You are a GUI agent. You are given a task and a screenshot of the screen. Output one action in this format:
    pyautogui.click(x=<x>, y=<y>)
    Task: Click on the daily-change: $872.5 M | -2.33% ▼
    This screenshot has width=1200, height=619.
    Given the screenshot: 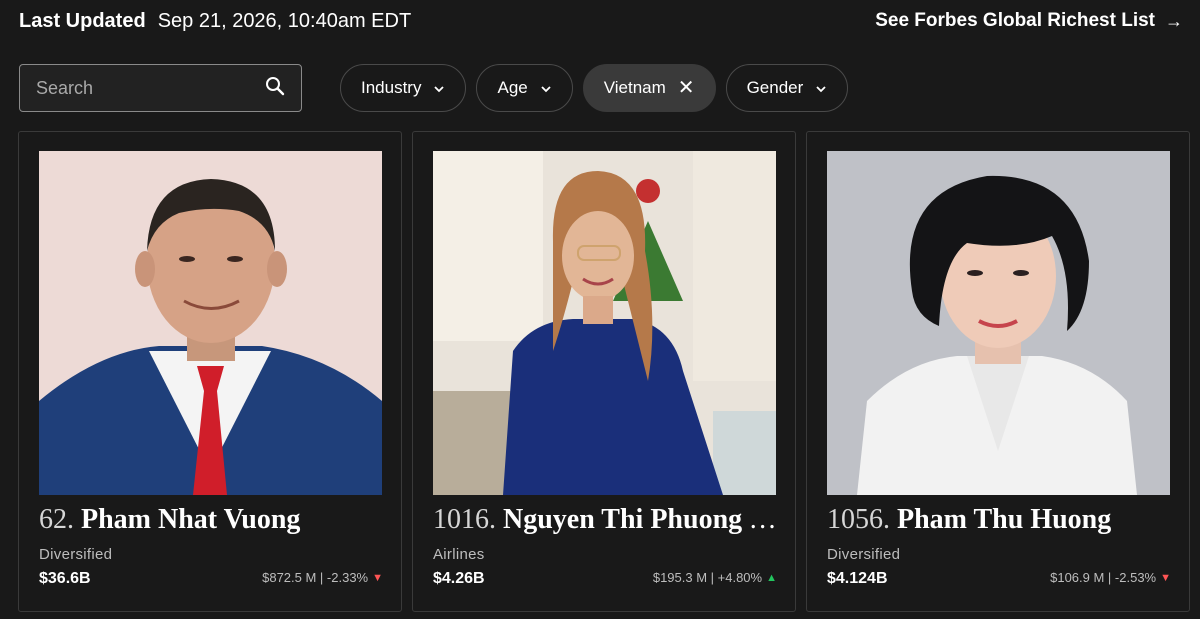 What is the action you would take?
    pyautogui.click(x=322, y=577)
    